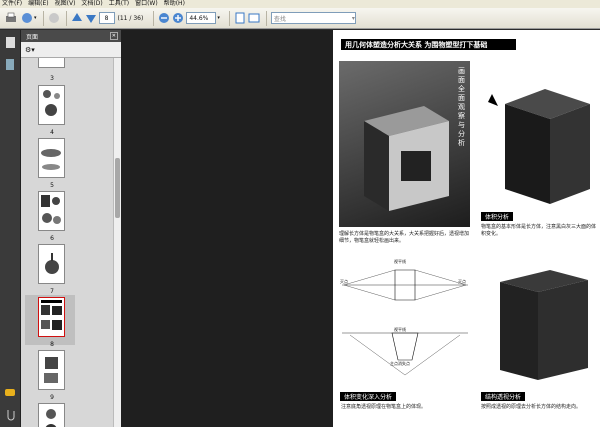 This screenshot has height=427, width=600. Describe the element at coordinates (384, 407) in the screenshot. I see `caption-3: 注意底角透视原理在物笔盒上的体现。` at that location.